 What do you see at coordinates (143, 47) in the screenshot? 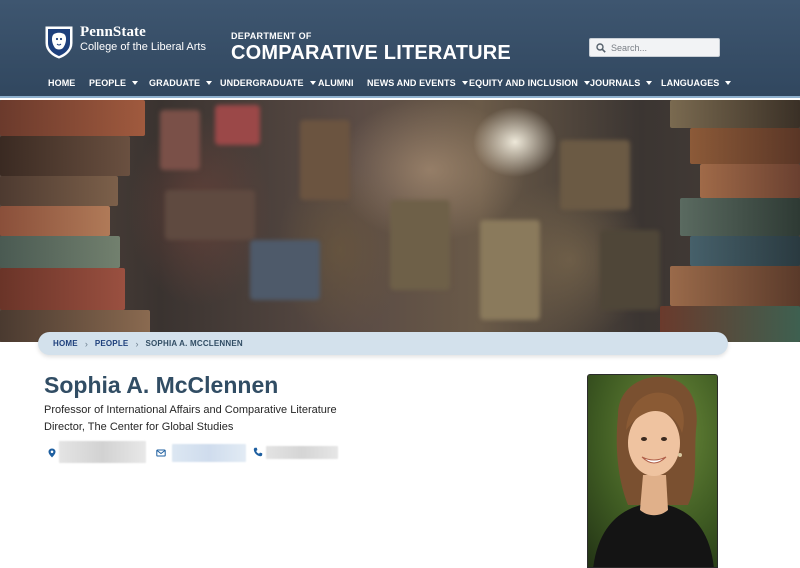
I see `logo-college: College of the Liberal Arts` at bounding box center [143, 47].